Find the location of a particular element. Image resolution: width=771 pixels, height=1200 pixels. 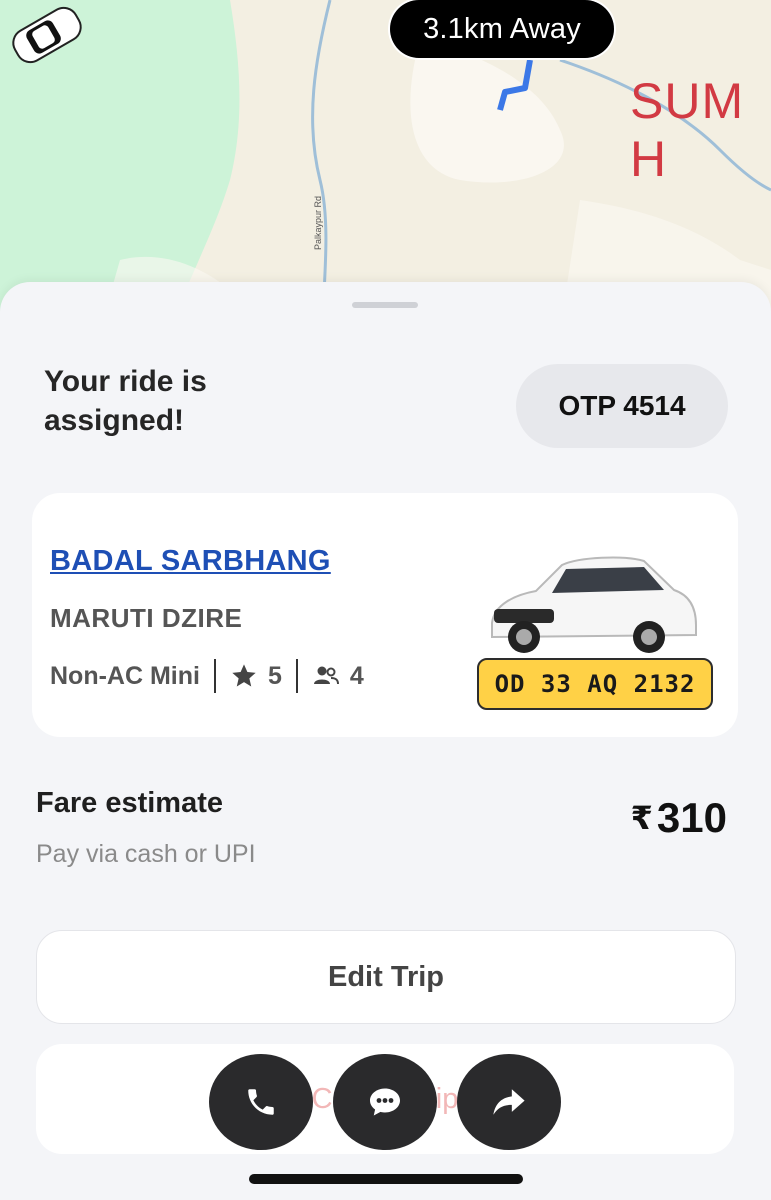

car-marker-icon is located at coordinates (47, 35).